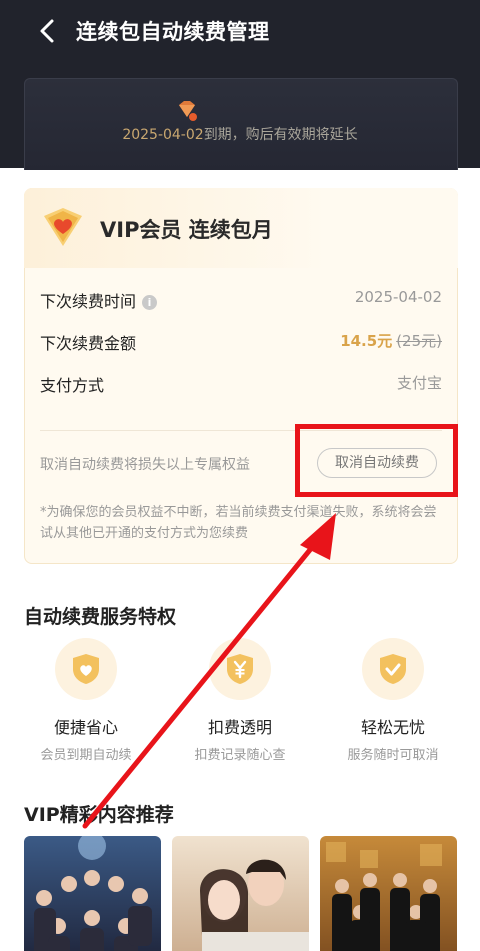  I want to click on benefit-transparent: 扣费透明 扣费记录随心查, so click(240, 700).